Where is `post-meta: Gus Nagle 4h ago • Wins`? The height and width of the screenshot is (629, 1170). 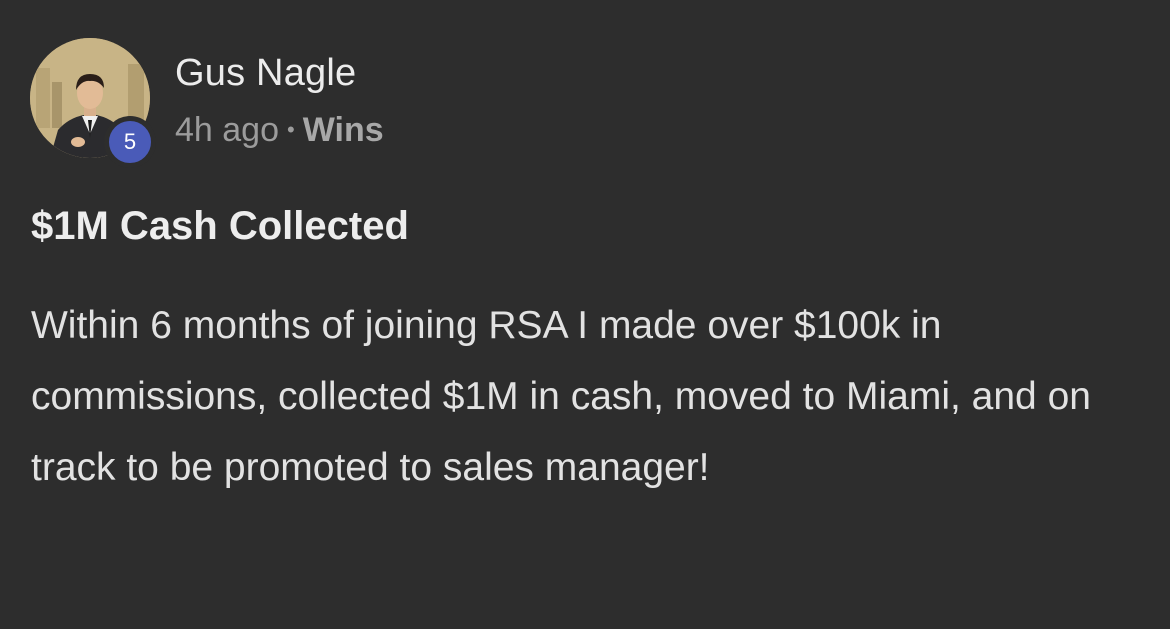 post-meta: Gus Nagle 4h ago • Wins is located at coordinates (279, 94).